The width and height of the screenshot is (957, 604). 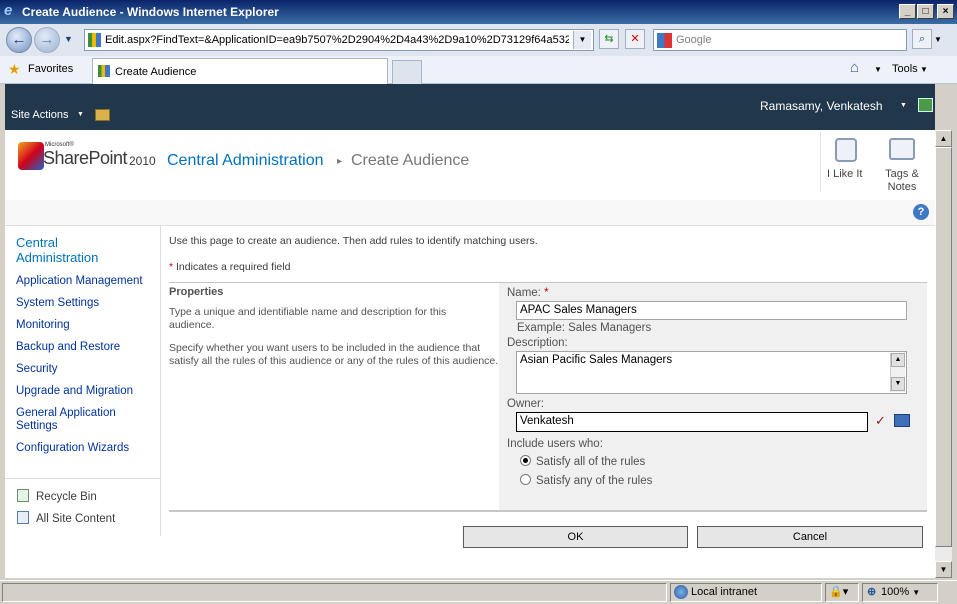 What do you see at coordinates (66, 497) in the screenshot?
I see `nav-recycle-bin: Recycle Bin` at bounding box center [66, 497].